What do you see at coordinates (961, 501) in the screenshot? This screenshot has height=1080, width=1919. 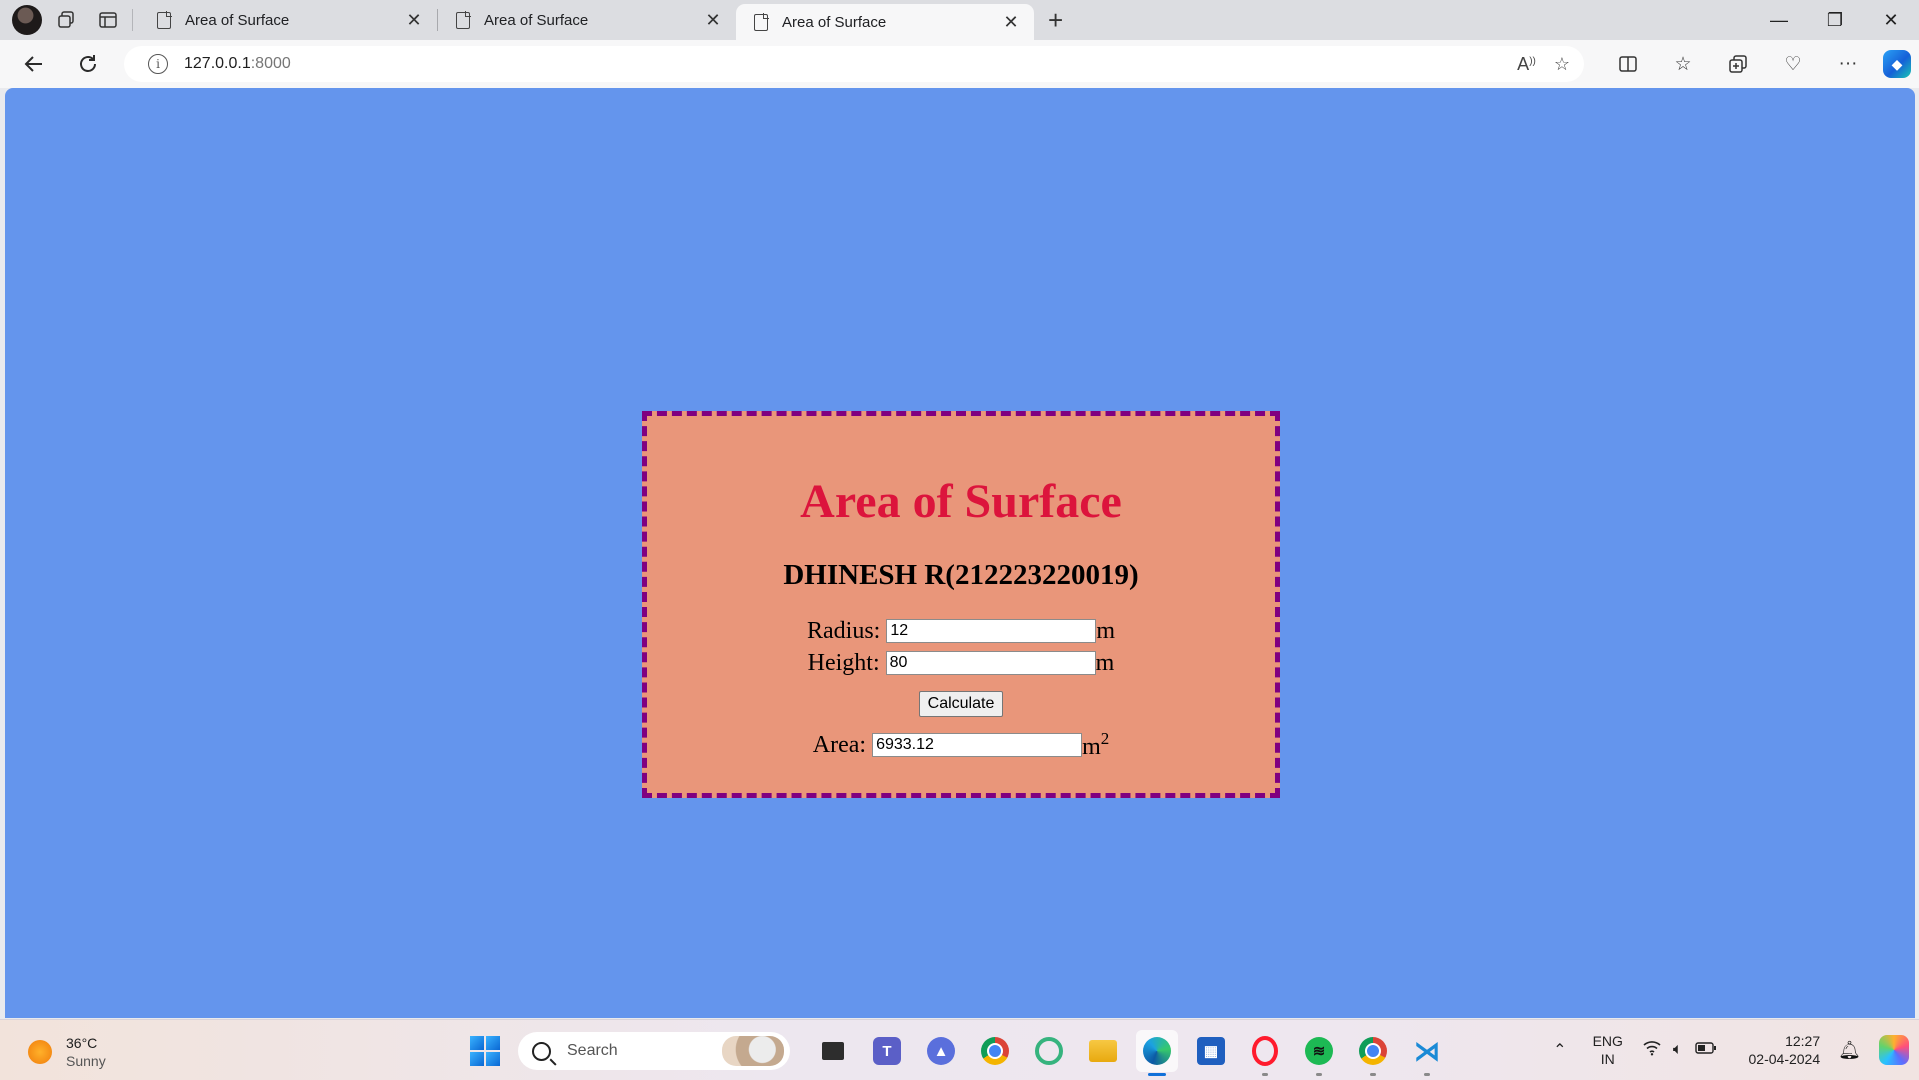 I see `page-heading: Area of Surface` at bounding box center [961, 501].